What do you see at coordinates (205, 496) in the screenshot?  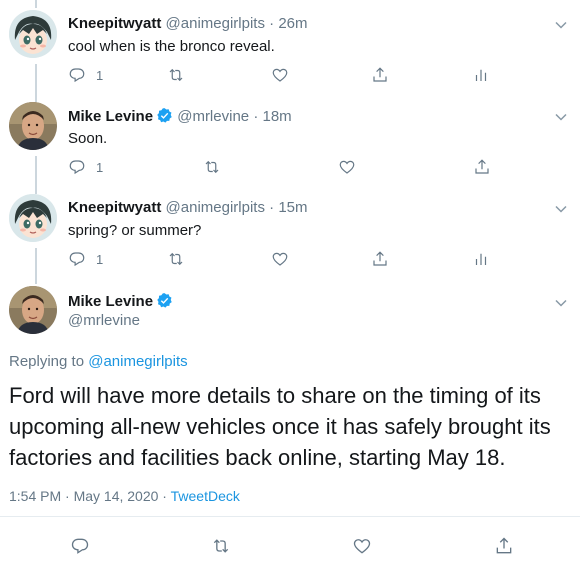 I see `tweet-source: TweetDeck` at bounding box center [205, 496].